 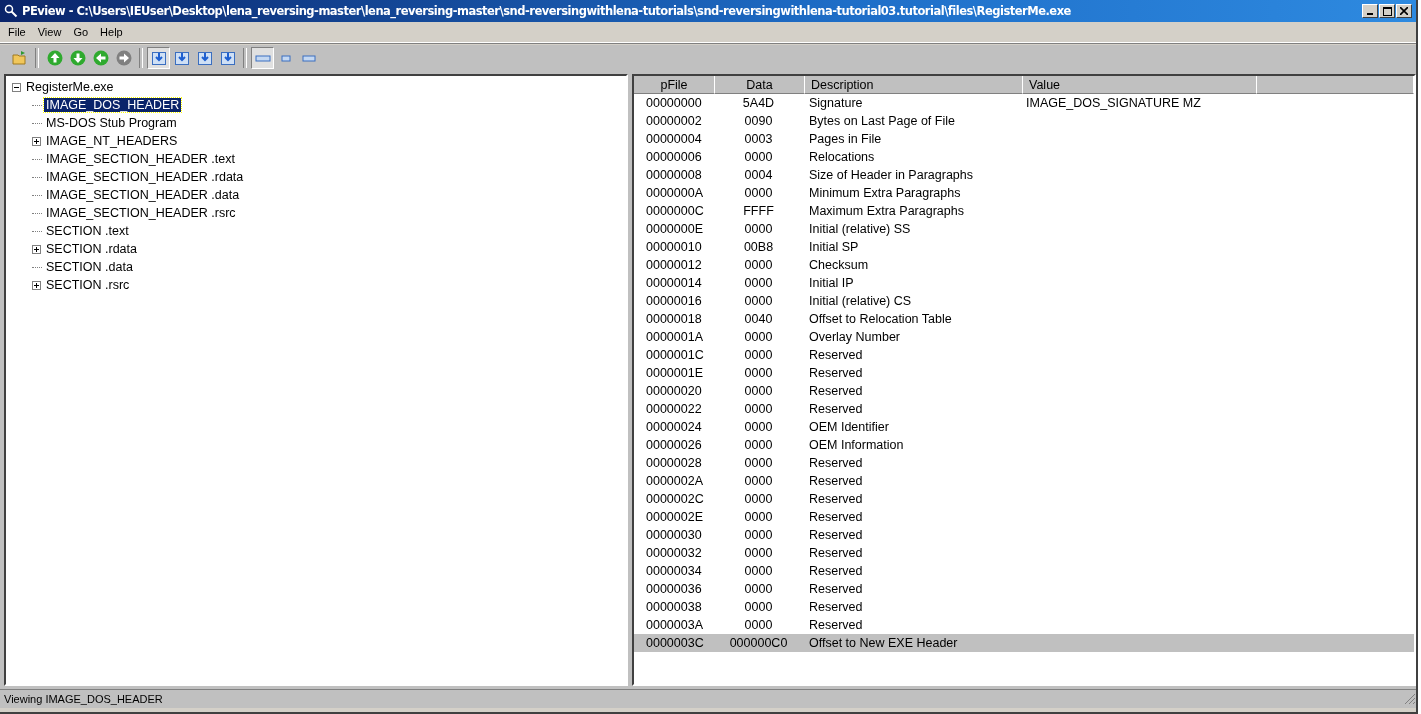 What do you see at coordinates (1024, 103) in the screenshot?
I see `table-row: 00000000 5A4D Signature IMAGE_DOS_SIGNATURE MZ` at bounding box center [1024, 103].